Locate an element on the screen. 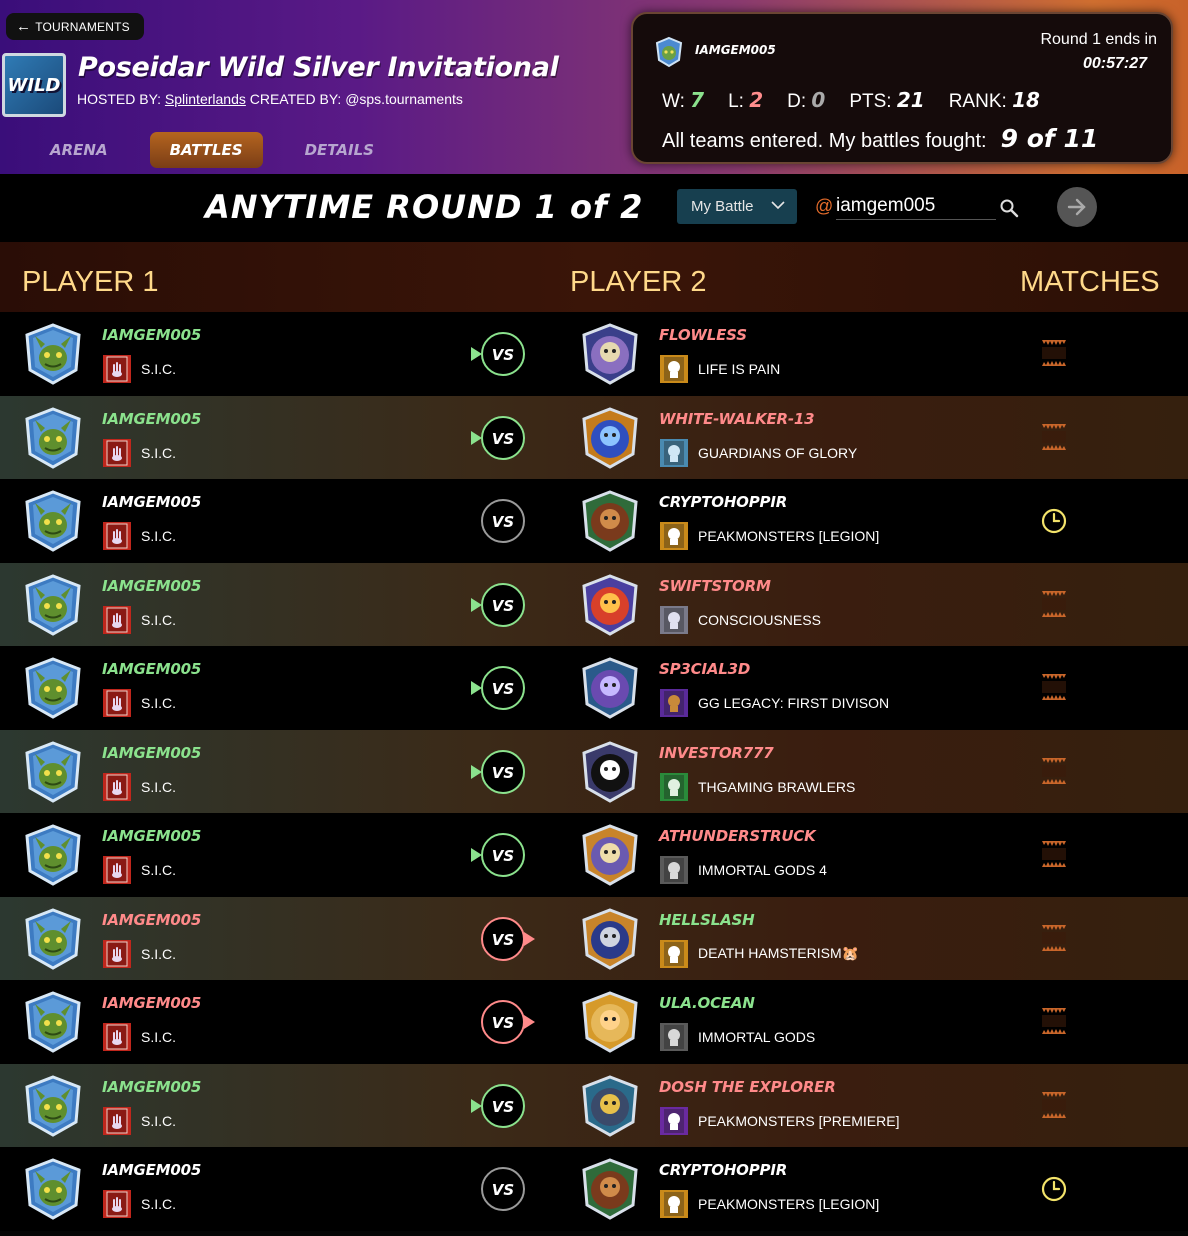  player2-guild: CONSCIOUSNESS is located at coordinates (740, 620).